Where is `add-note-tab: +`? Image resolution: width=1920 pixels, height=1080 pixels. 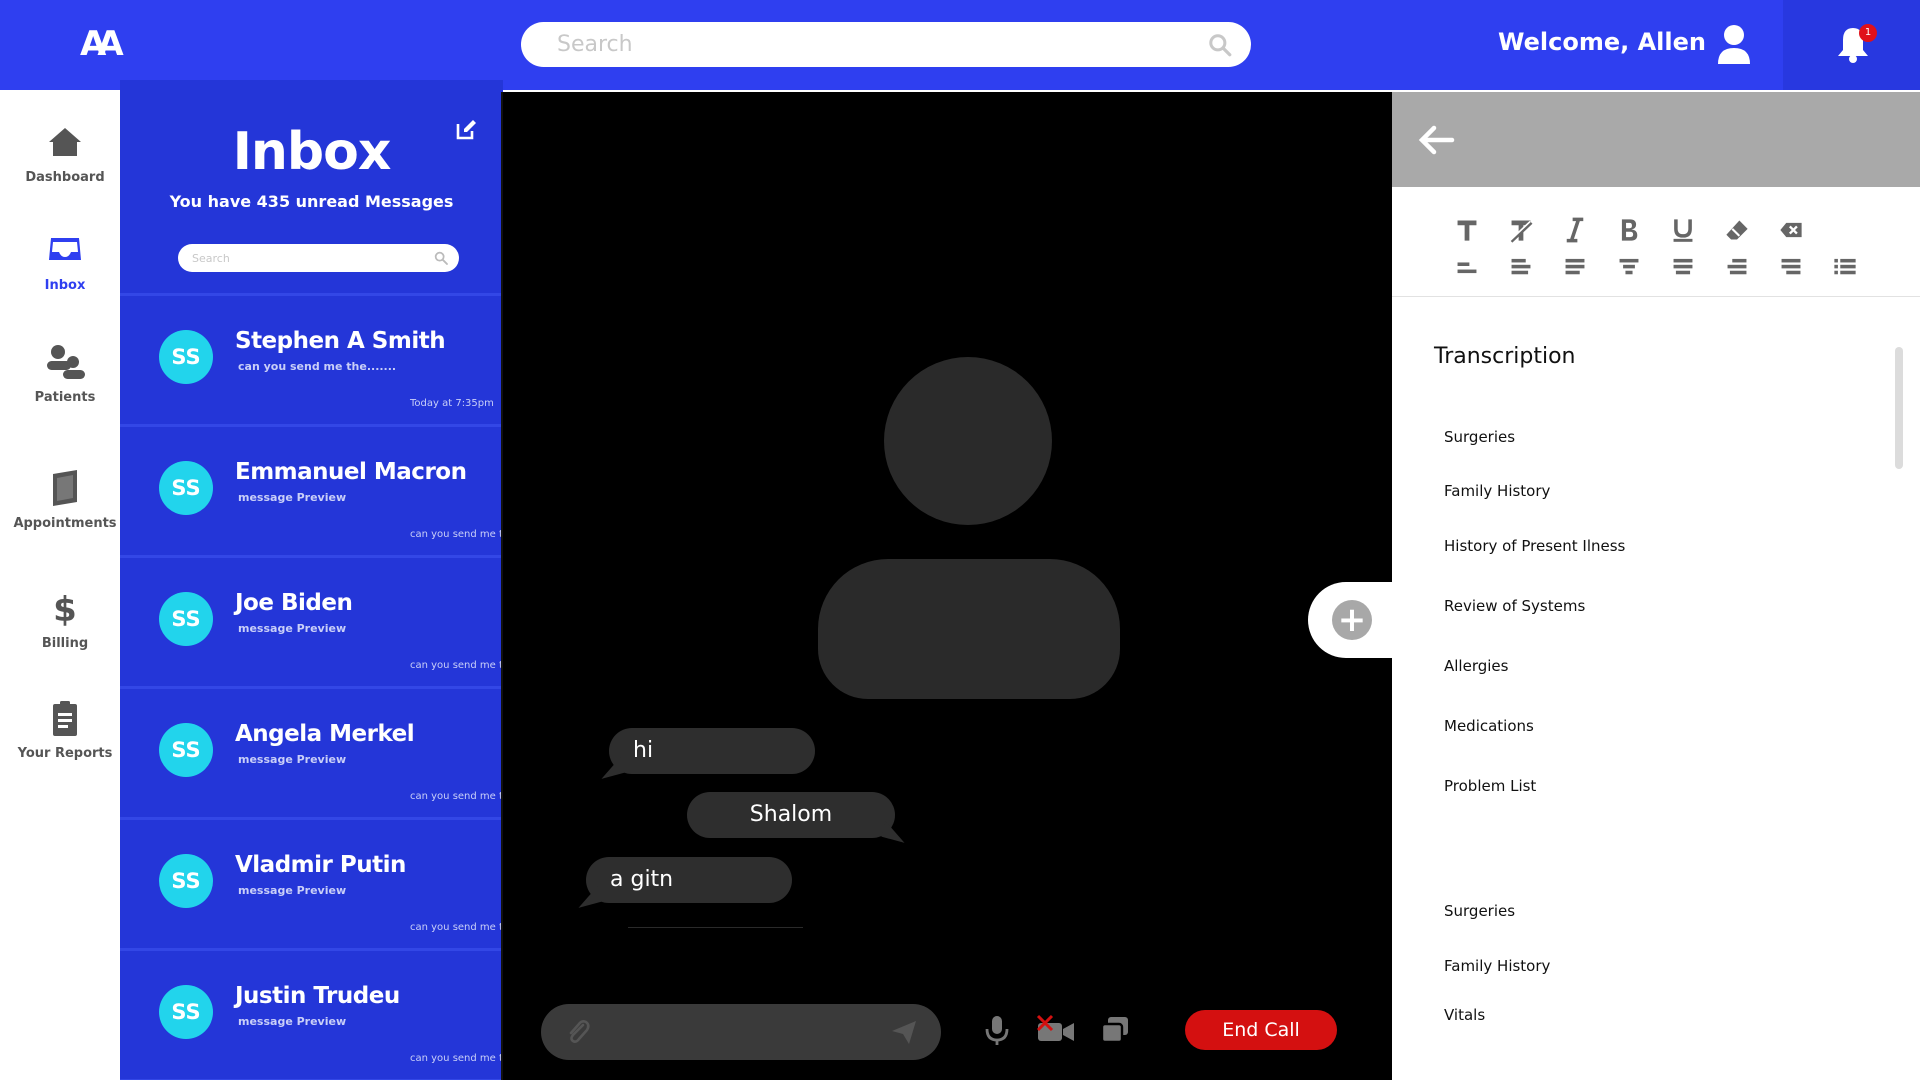
add-note-tab: + is located at coordinates (1351, 620).